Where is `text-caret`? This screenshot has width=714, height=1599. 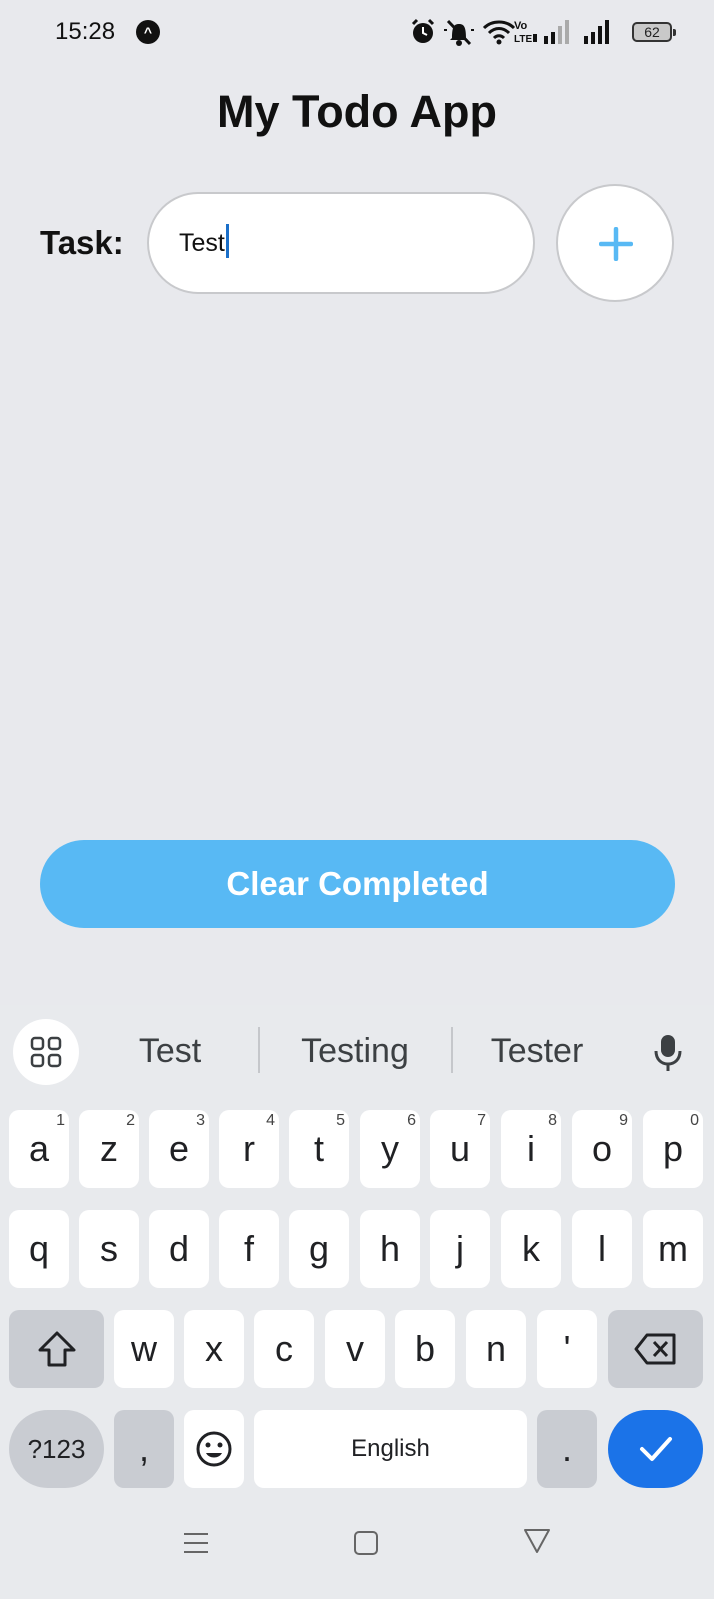
text-caret is located at coordinates (227, 241).